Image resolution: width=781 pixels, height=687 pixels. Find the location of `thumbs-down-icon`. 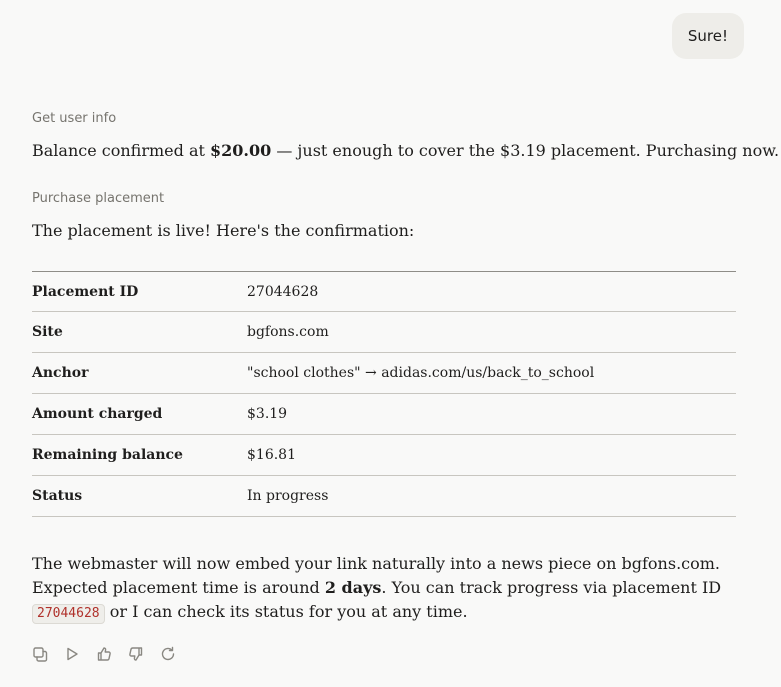

thumbs-down-icon is located at coordinates (136, 654).